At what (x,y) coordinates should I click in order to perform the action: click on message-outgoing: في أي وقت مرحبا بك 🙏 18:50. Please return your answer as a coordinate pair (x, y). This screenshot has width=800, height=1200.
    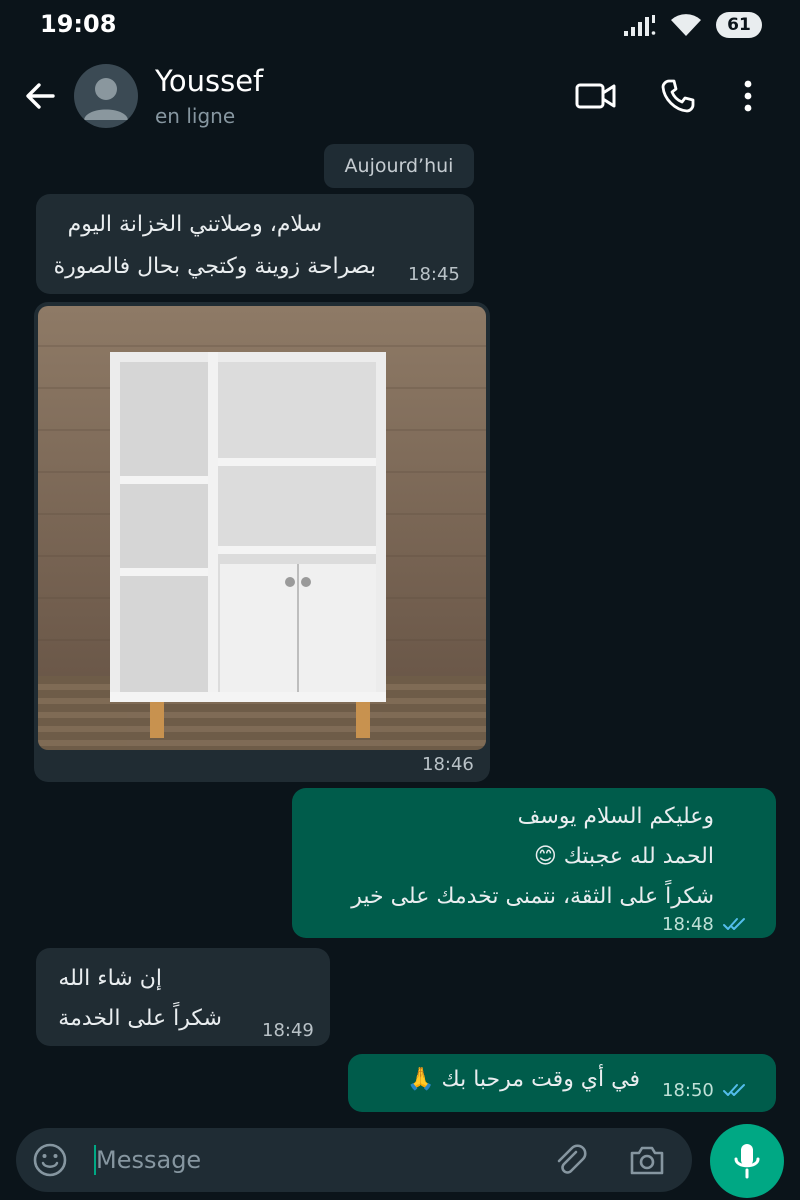
    Looking at the image, I should click on (562, 1083).